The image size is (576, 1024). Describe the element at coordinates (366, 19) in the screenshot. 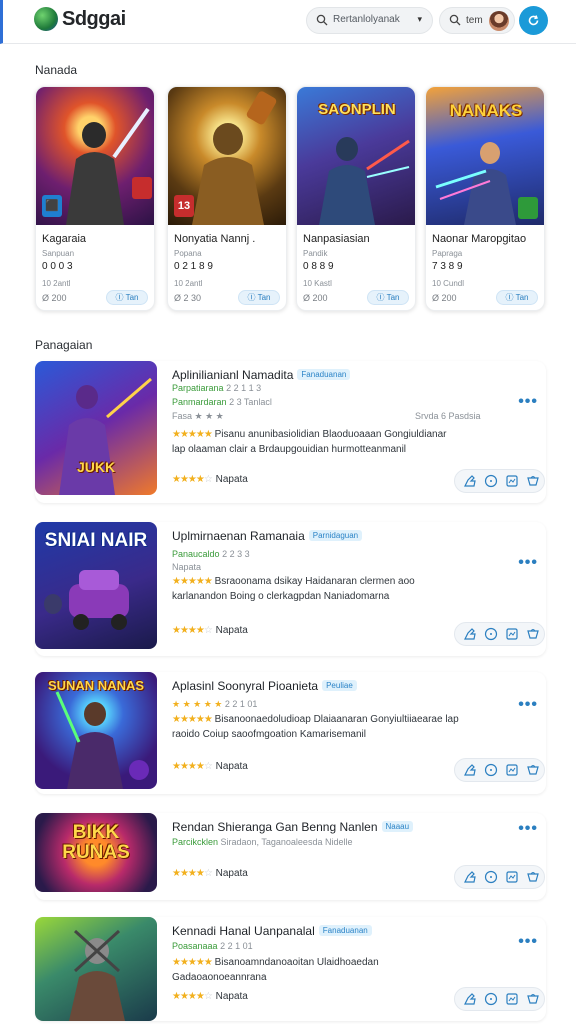

I see `search-placeholder: Rertanlolyanak` at that location.